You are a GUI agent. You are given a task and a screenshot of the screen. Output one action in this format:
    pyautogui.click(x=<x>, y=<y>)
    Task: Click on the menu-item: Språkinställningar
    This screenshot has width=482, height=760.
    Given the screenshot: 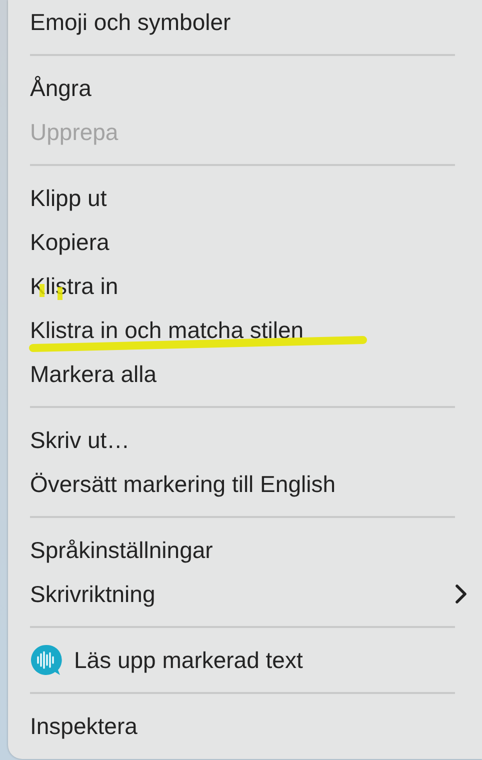 What is the action you would take?
    pyautogui.click(x=242, y=550)
    